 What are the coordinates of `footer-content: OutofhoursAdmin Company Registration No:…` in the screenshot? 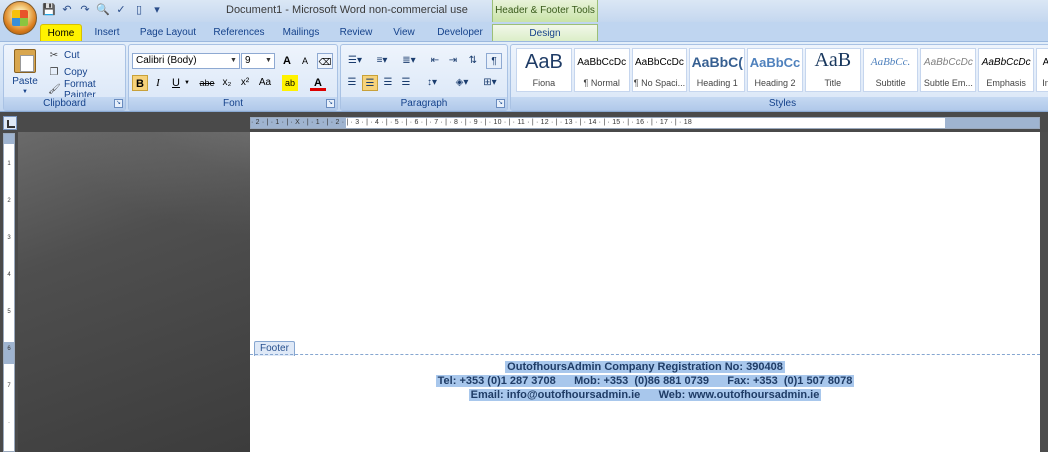 It's located at (645, 381).